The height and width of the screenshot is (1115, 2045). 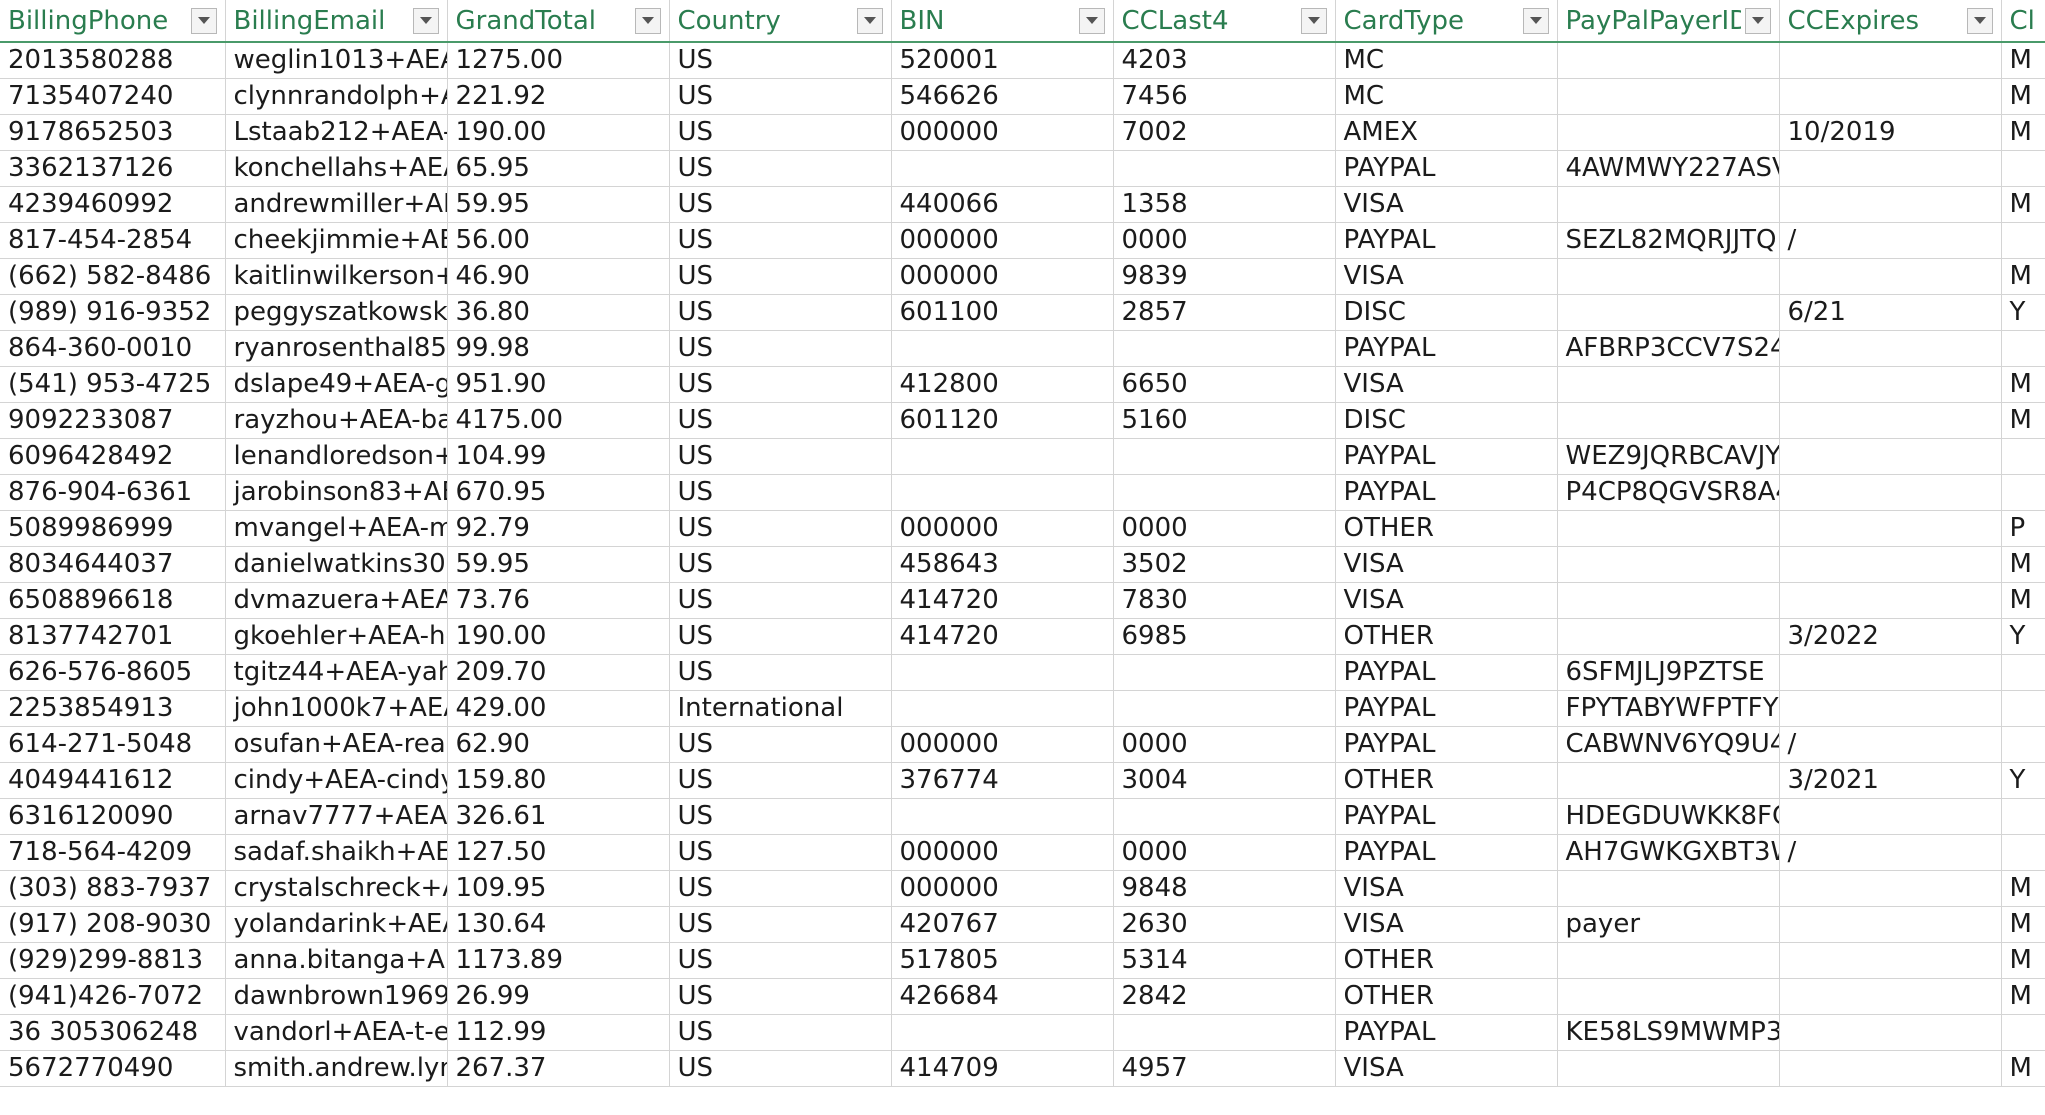 I want to click on cell-phone: 5672770490, so click(x=113, y=1068).